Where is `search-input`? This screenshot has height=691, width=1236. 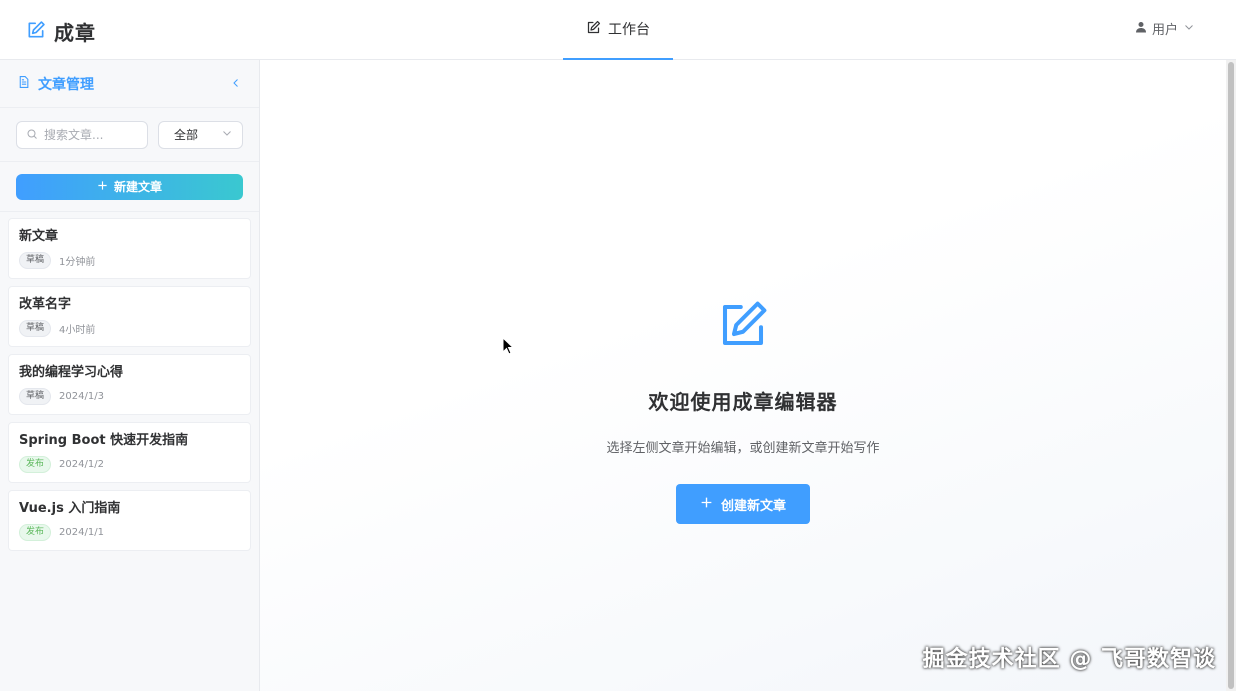 search-input is located at coordinates (89, 134).